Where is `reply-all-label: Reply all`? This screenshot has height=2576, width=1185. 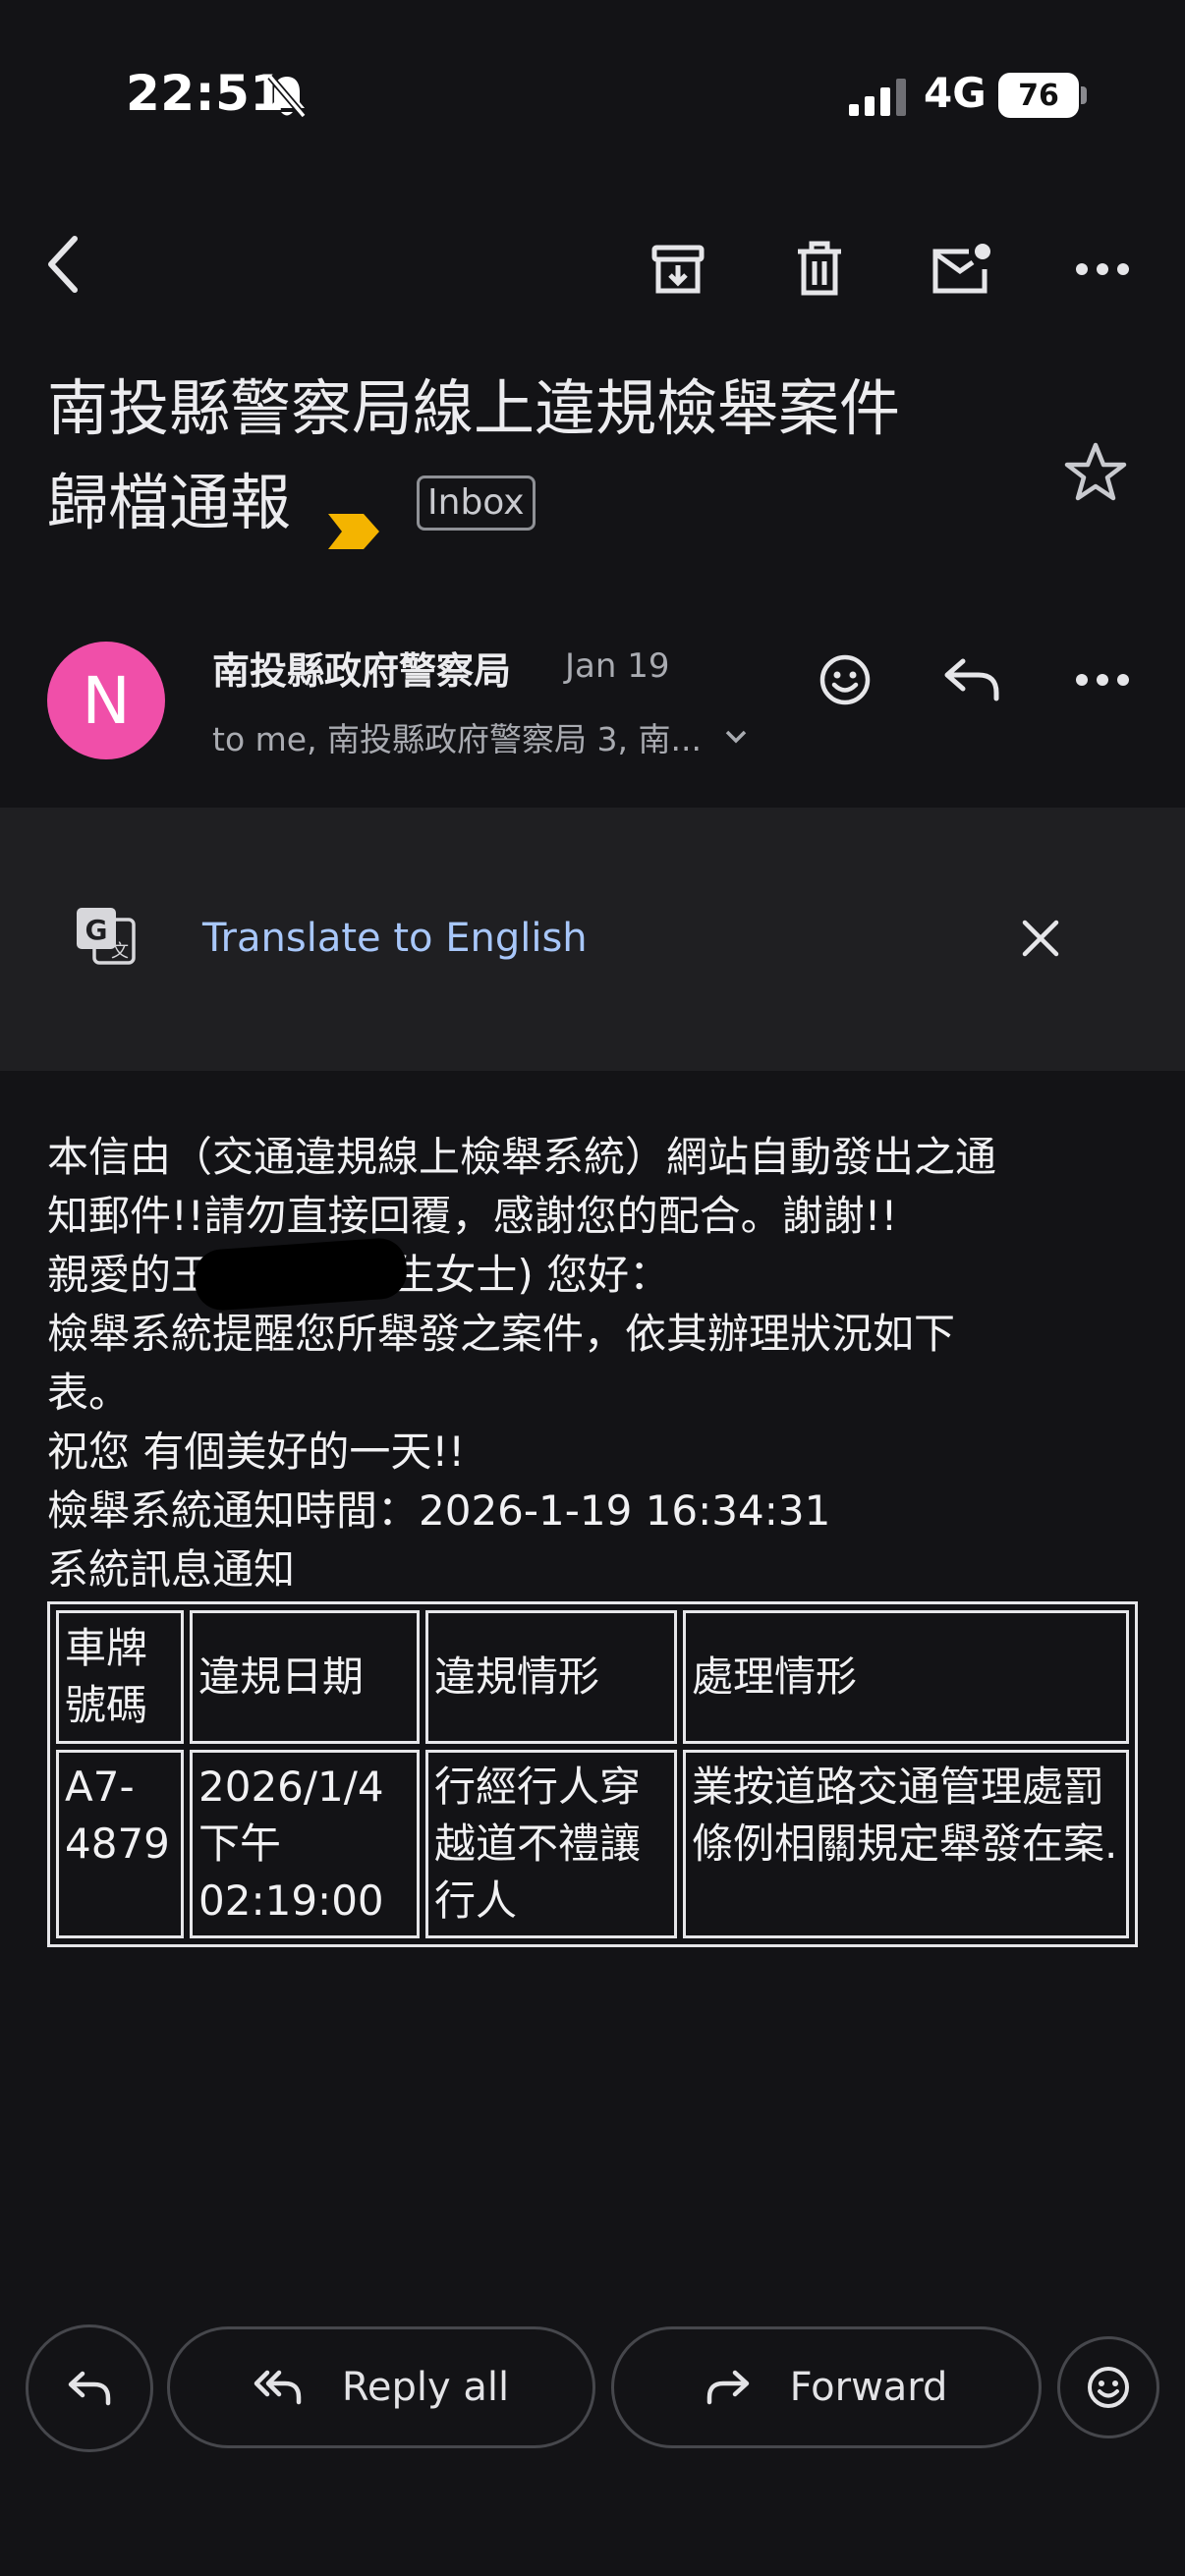
reply-all-label: Reply all is located at coordinates (426, 2387).